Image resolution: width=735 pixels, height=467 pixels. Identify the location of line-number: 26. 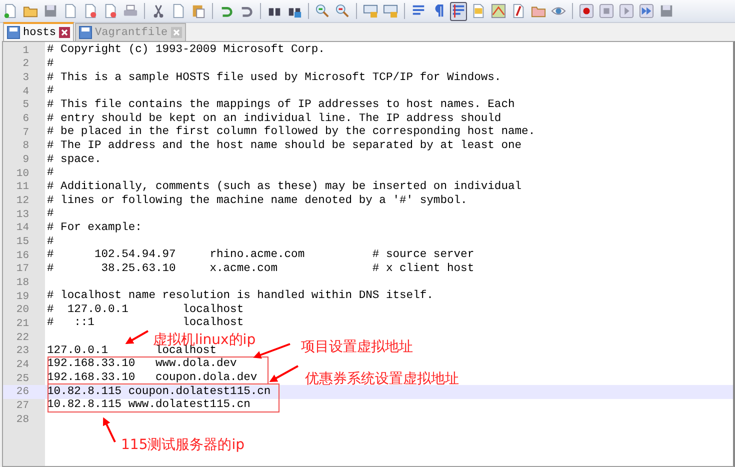
(22, 392).